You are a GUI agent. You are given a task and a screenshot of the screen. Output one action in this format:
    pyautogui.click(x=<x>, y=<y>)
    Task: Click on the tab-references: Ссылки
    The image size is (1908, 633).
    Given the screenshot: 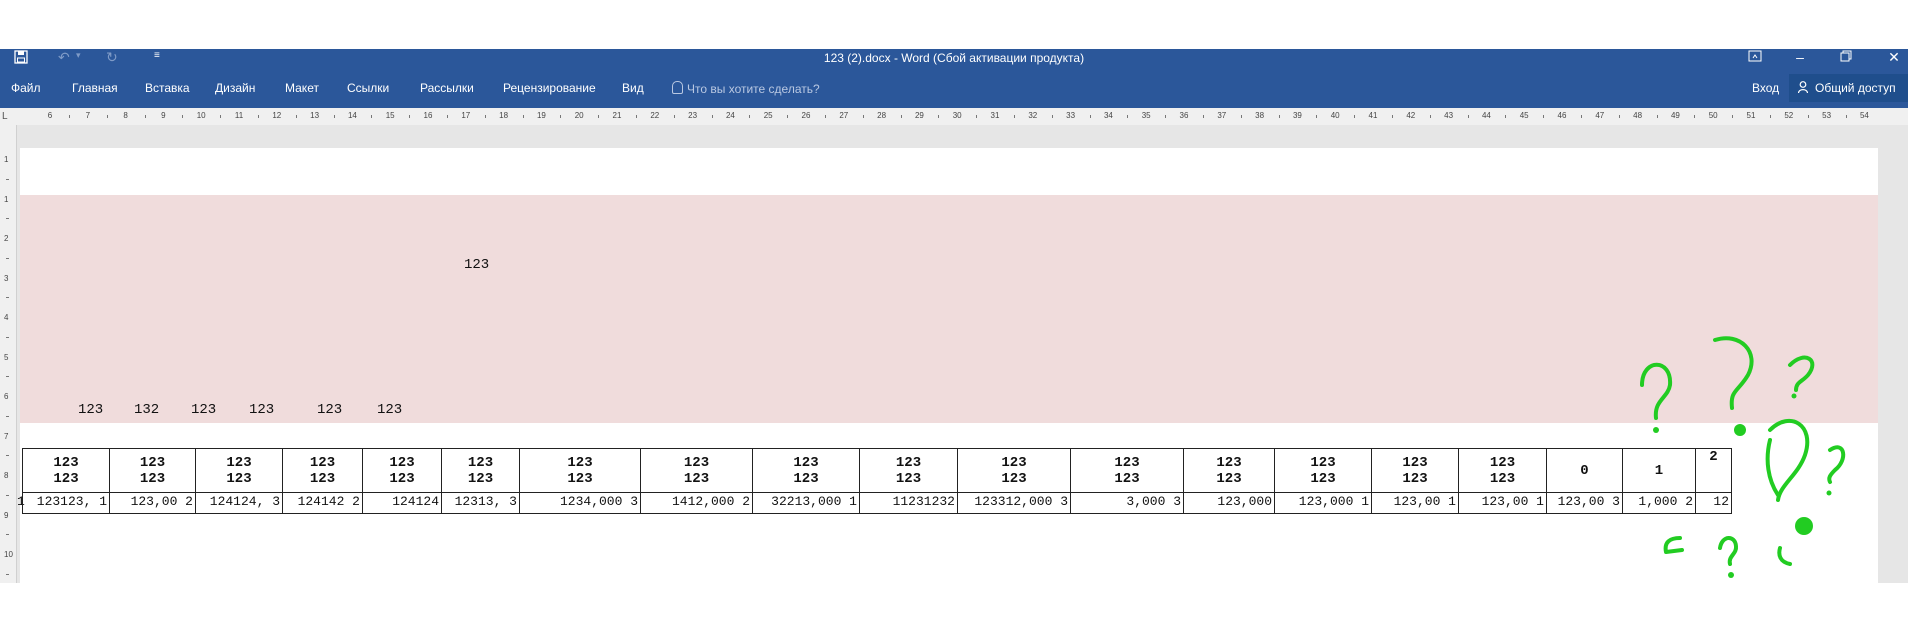 What is the action you would take?
    pyautogui.click(x=368, y=88)
    